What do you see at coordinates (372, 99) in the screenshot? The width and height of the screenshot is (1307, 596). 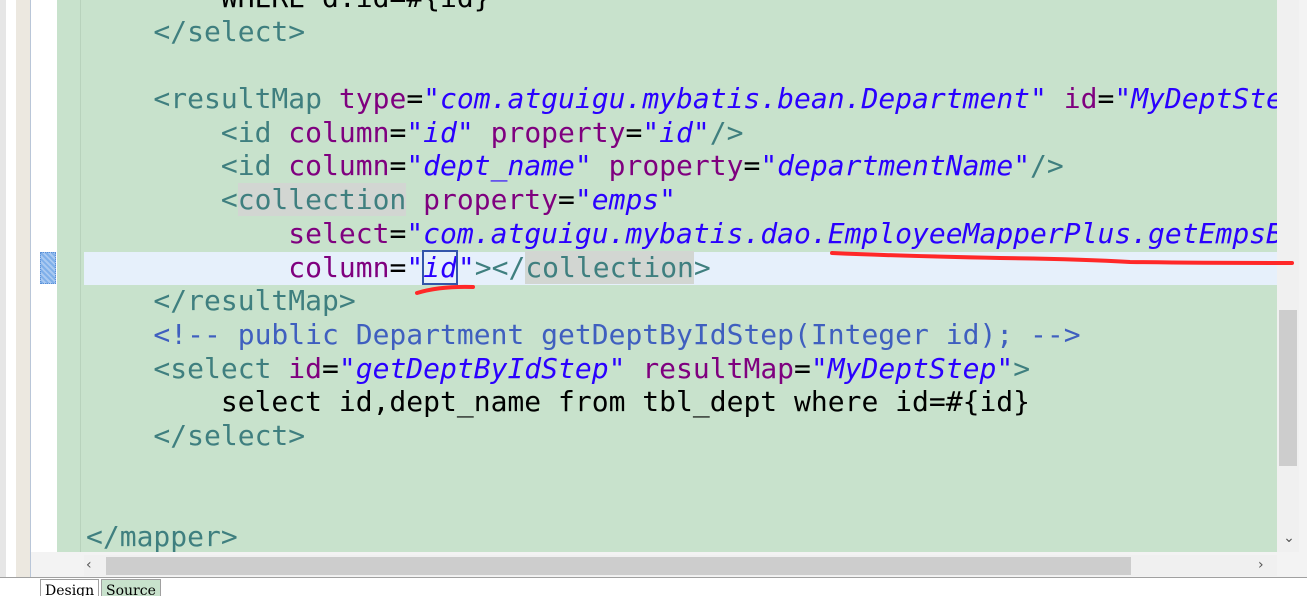 I see `code-token: type` at bounding box center [372, 99].